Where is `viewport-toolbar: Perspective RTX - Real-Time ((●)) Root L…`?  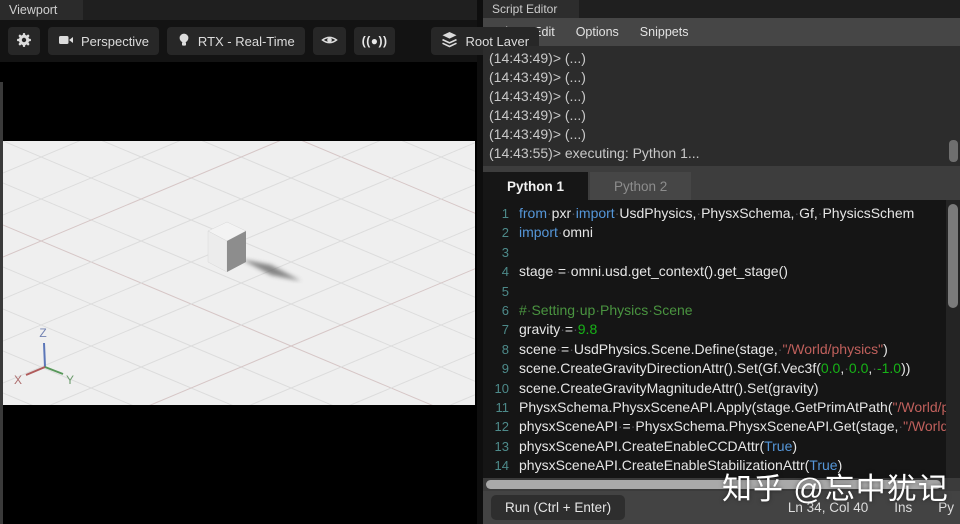 viewport-toolbar: Perspective RTX - Real-Time ((●)) Root L… is located at coordinates (270, 41).